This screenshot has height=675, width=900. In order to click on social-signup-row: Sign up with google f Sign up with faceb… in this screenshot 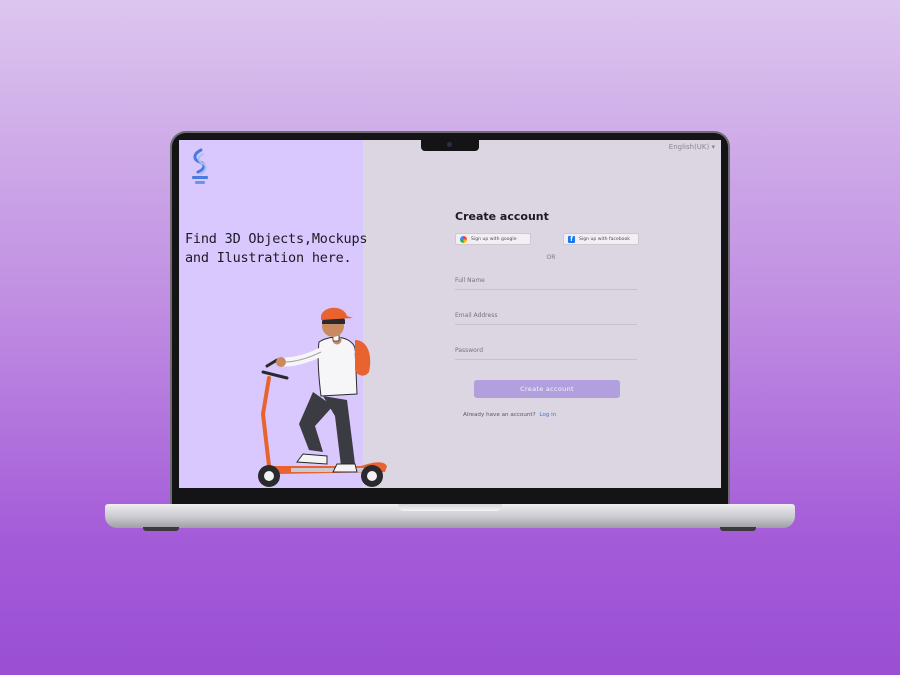, I will do `click(547, 239)`.